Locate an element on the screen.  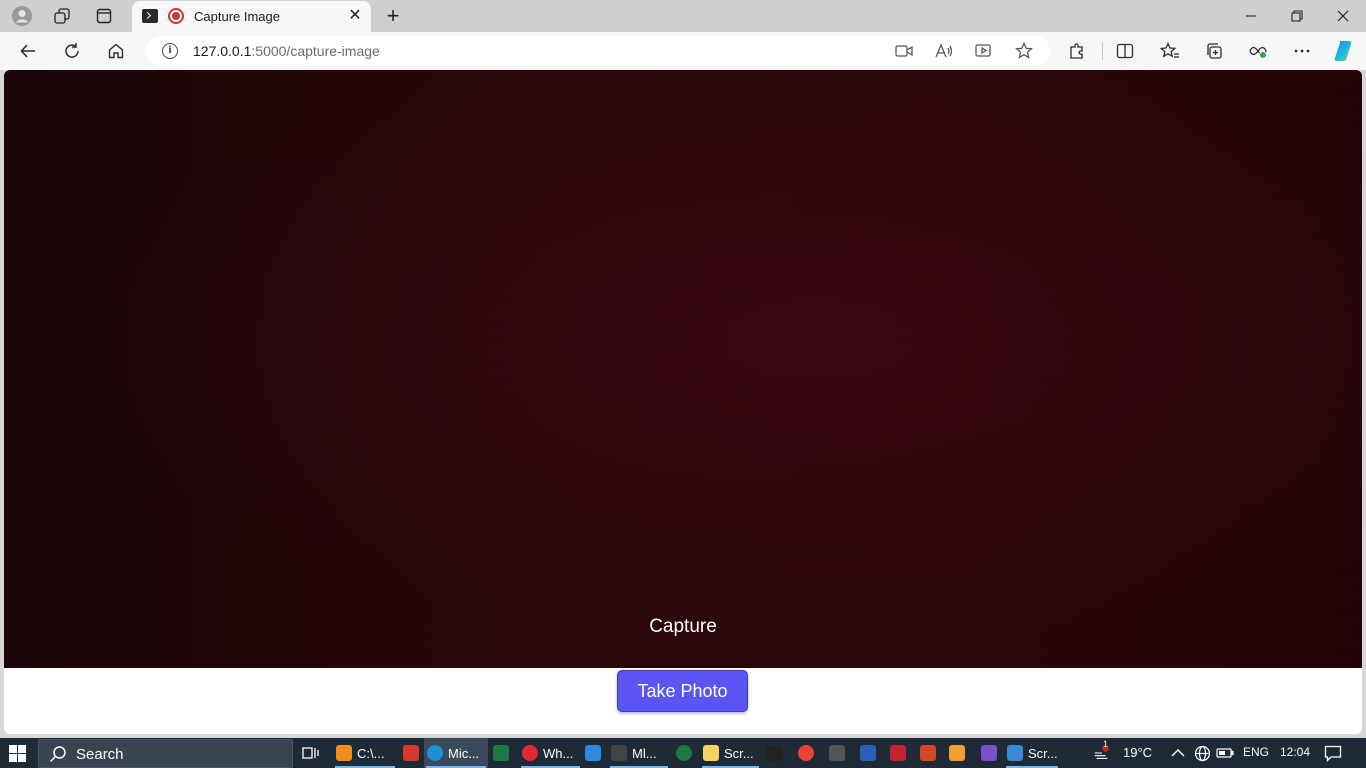
vertical-tabs-icon is located at coordinates (104, 16).